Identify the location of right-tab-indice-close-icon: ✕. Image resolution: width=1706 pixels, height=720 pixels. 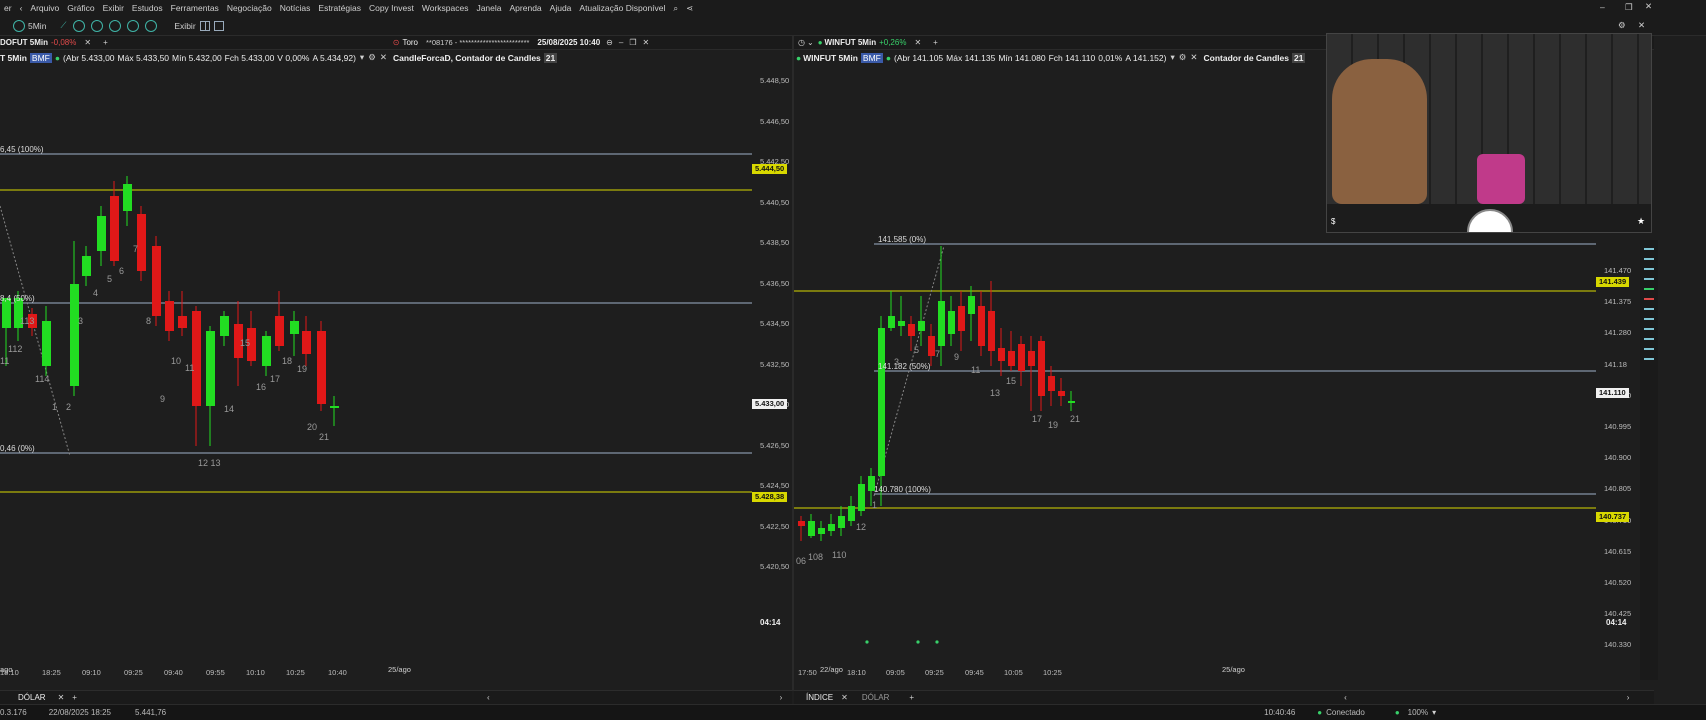
(844, 697).